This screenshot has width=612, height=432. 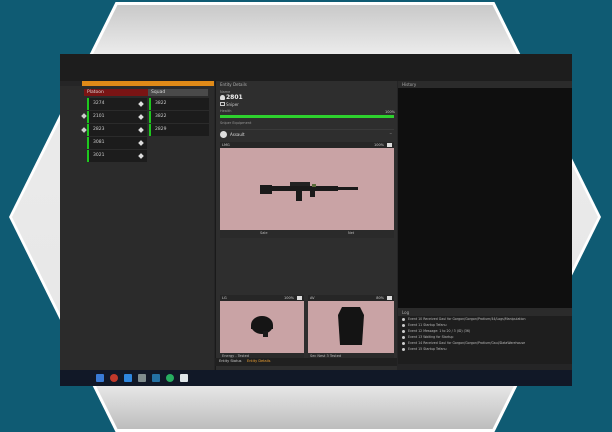 What do you see at coordinates (307, 134) in the screenshot?
I see `kit-selector: Assault –` at bounding box center [307, 134].